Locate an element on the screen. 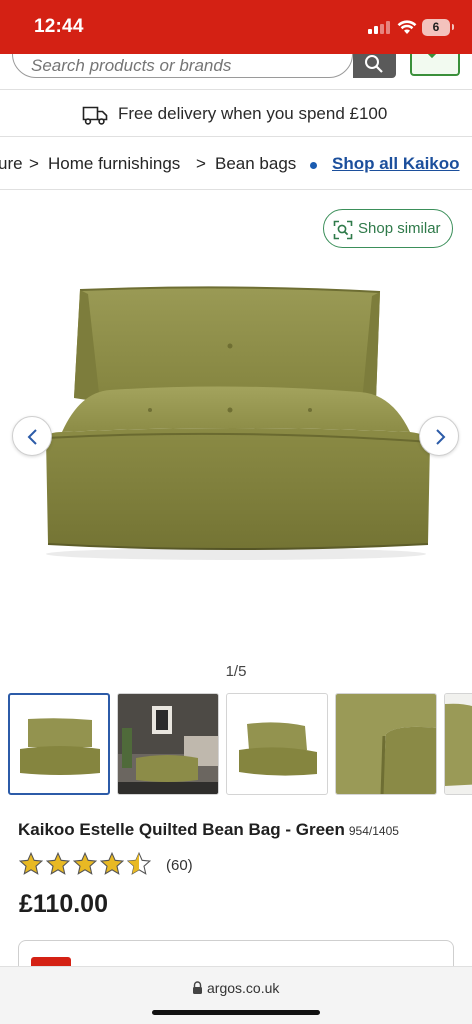  search-header is located at coordinates (236, 72).